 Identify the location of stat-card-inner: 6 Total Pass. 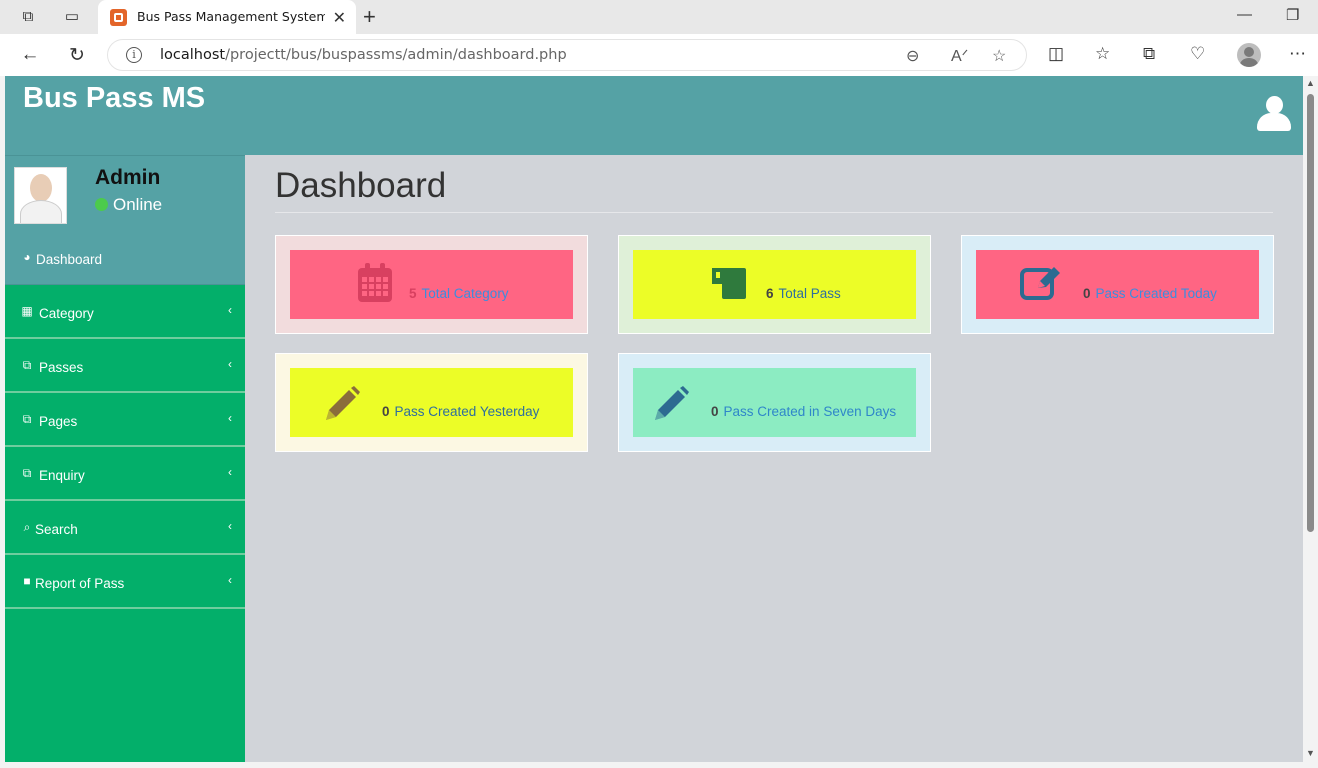
(774, 284).